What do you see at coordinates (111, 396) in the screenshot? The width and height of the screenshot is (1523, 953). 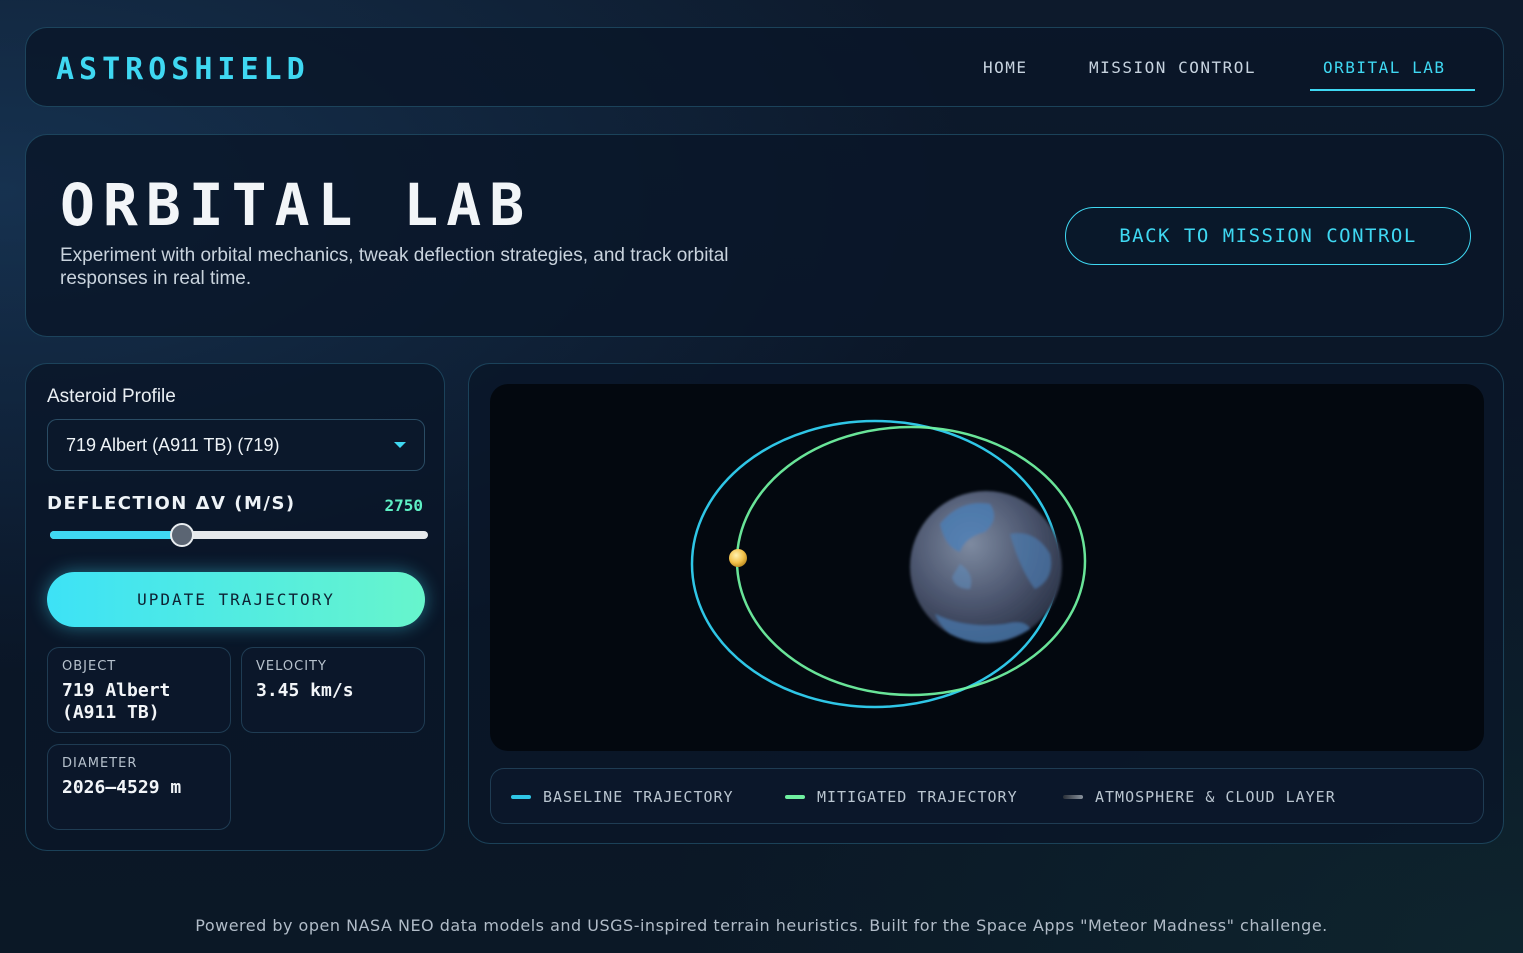 I see `asteroid-profile-label: Asteroid Profile` at bounding box center [111, 396].